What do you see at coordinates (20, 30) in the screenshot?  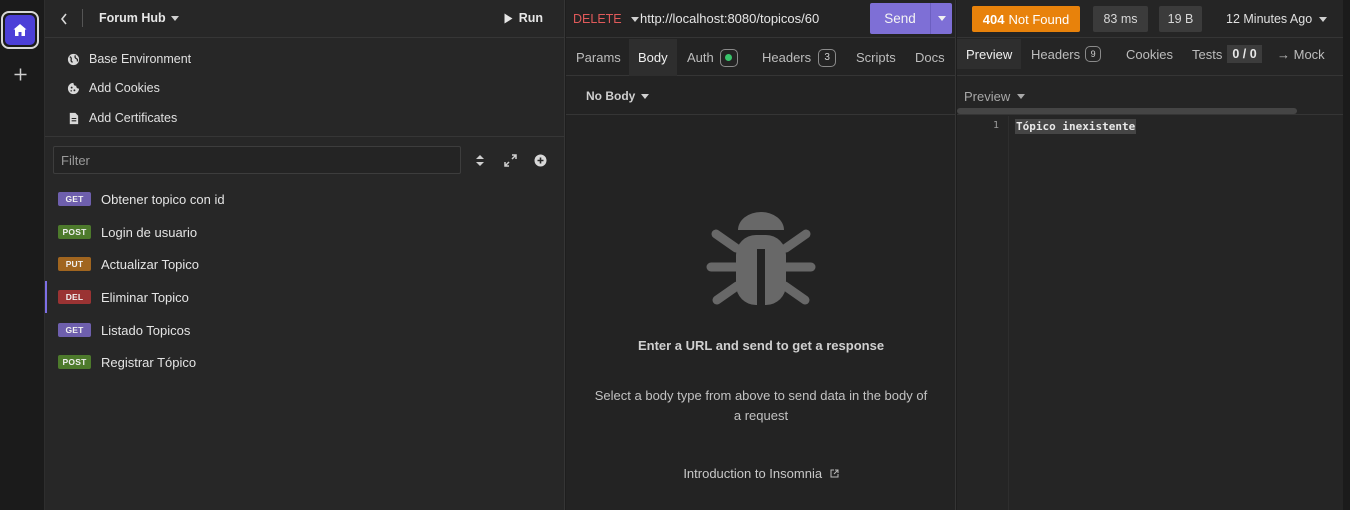 I see `home-button` at bounding box center [20, 30].